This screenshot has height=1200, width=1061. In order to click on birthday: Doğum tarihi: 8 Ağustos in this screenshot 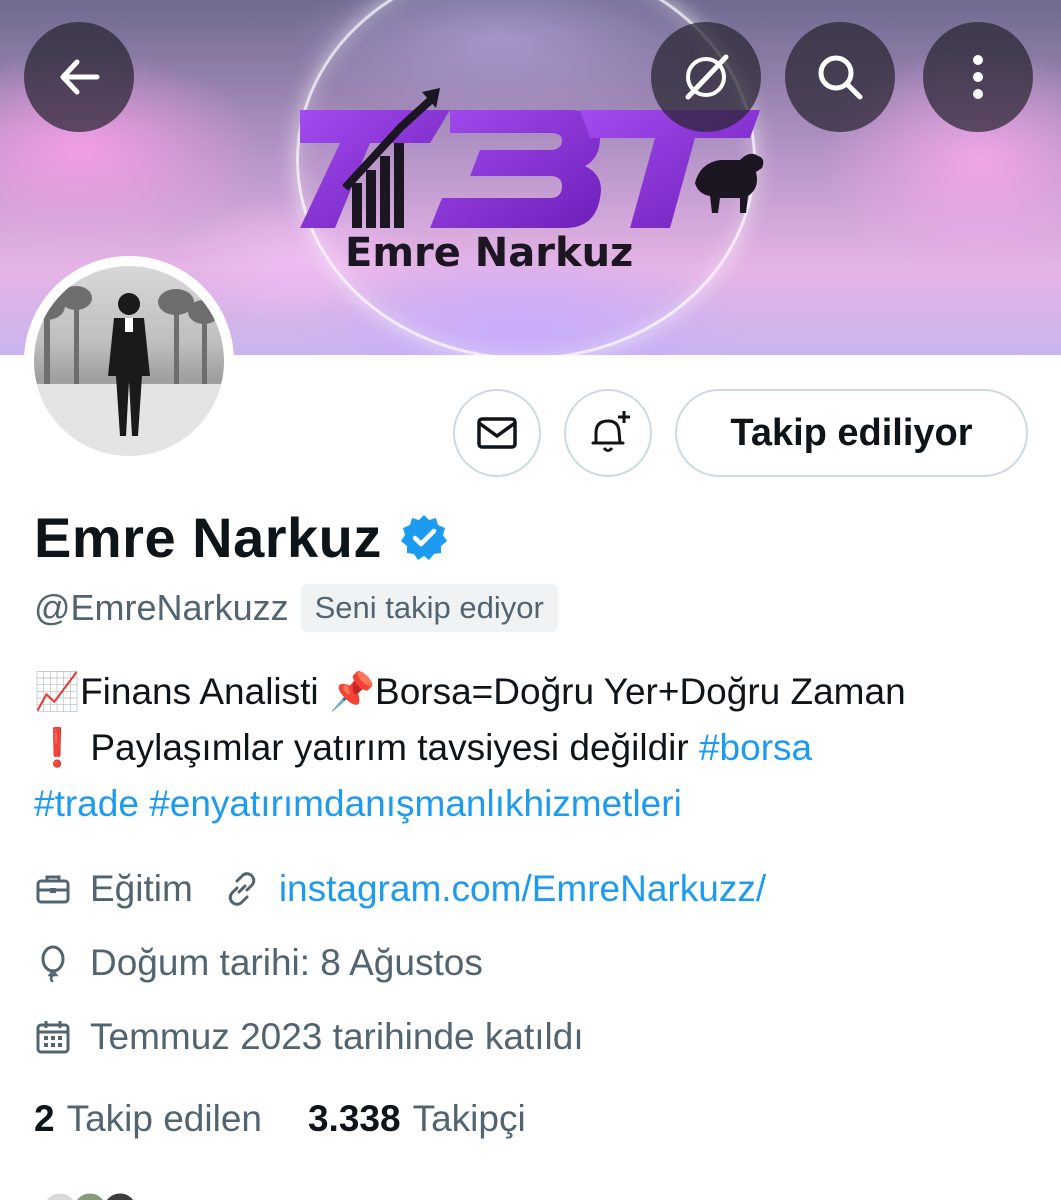, I will do `click(286, 962)`.